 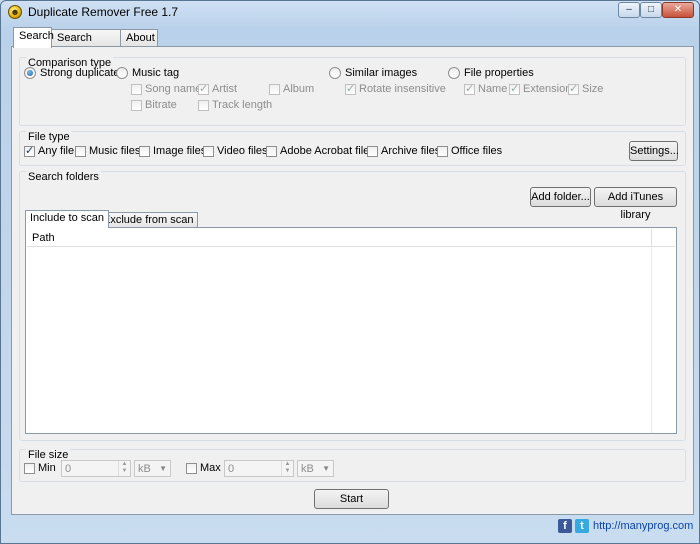 I want to click on twitter-icon: t, so click(x=582, y=526).